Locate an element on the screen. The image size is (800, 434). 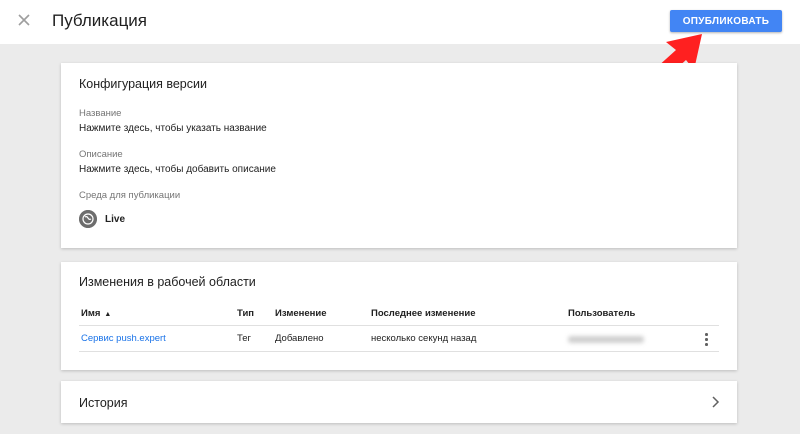
column-name-label: Имя is located at coordinates (91, 313).